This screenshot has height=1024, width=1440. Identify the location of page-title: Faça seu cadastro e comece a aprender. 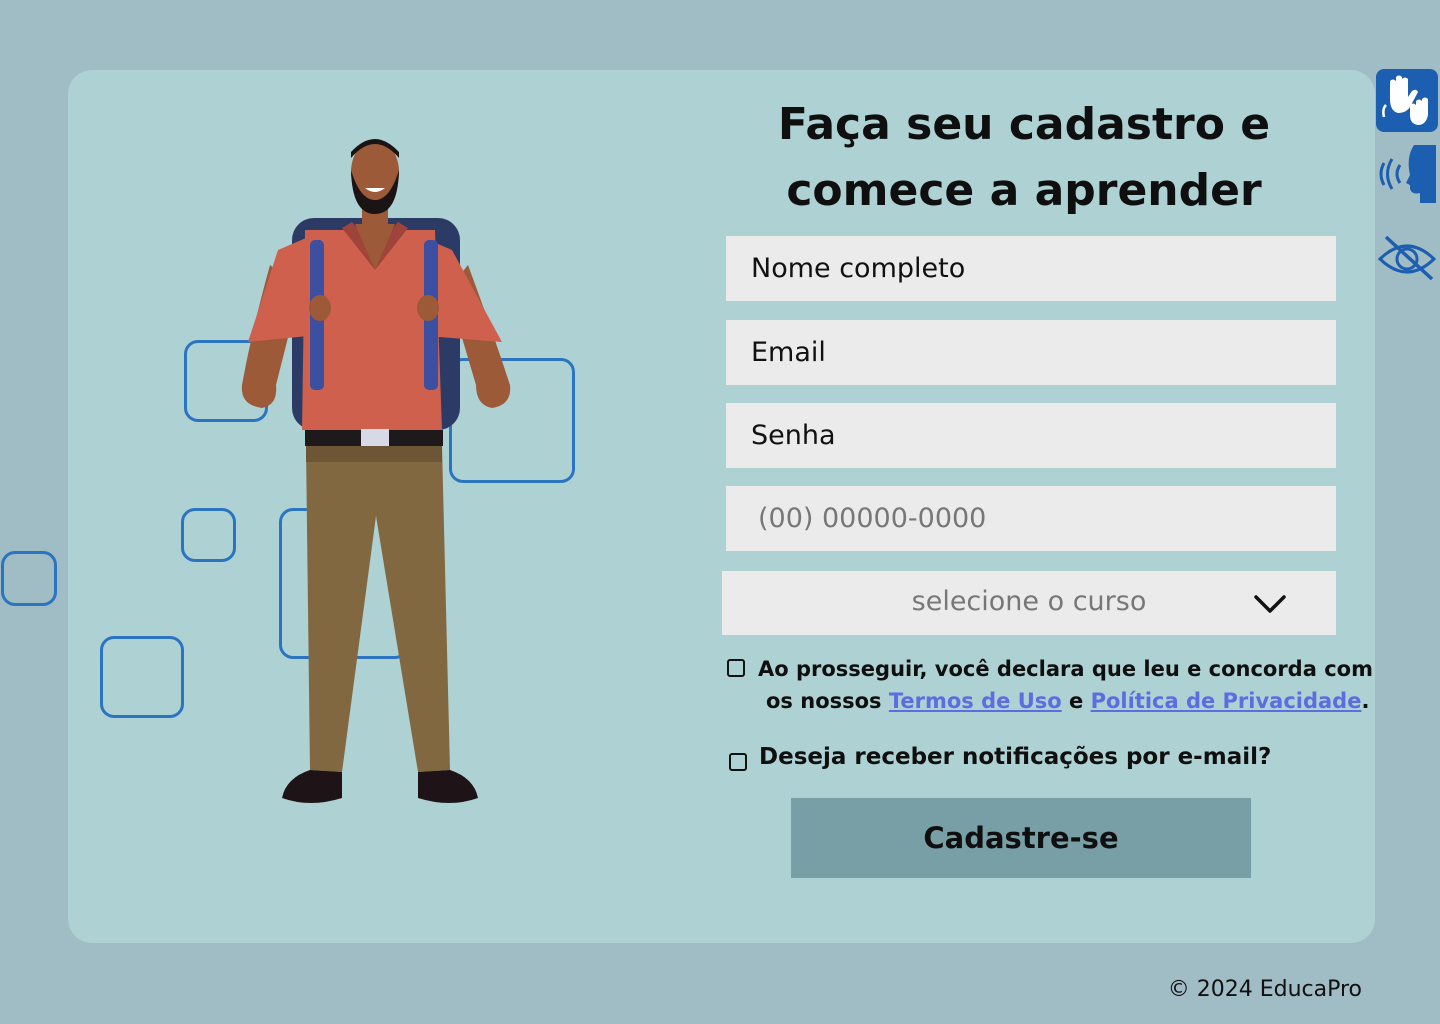
(1024, 158).